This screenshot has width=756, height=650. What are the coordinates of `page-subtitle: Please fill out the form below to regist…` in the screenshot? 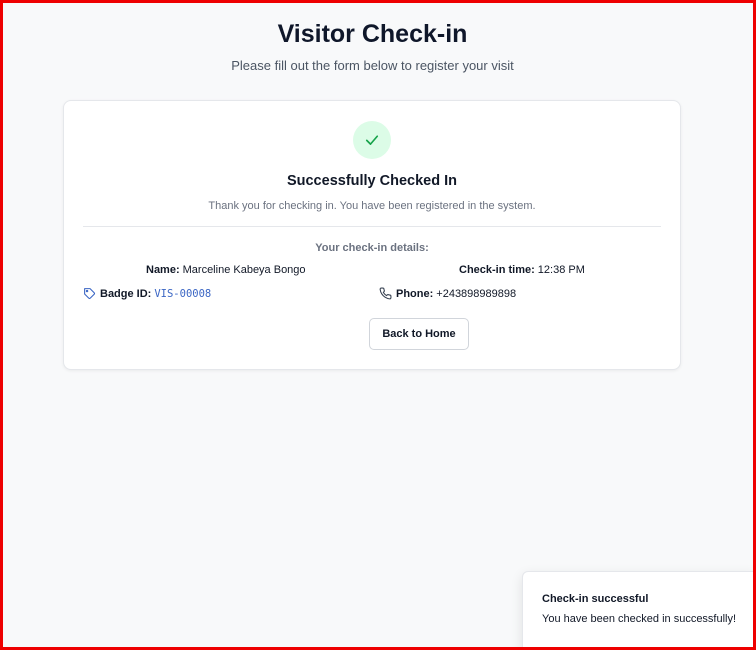 It's located at (372, 65).